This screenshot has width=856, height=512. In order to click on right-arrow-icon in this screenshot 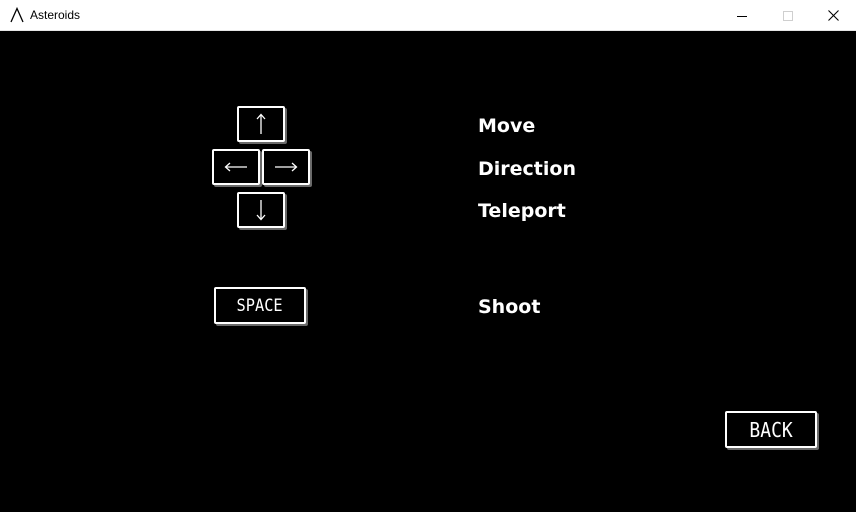, I will do `click(286, 167)`.